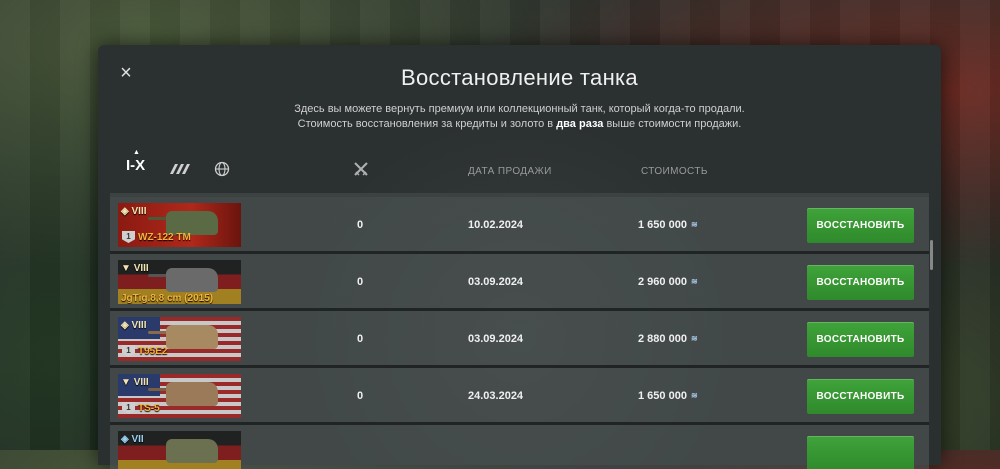 Image resolution: width=1000 pixels, height=469 pixels. What do you see at coordinates (674, 171) in the screenshot?
I see `column-cost: СТОИМОСТЬ` at bounding box center [674, 171].